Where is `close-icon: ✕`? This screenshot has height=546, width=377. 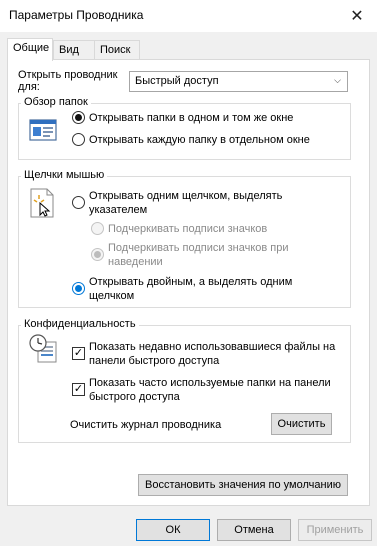 close-icon: ✕ is located at coordinates (357, 16).